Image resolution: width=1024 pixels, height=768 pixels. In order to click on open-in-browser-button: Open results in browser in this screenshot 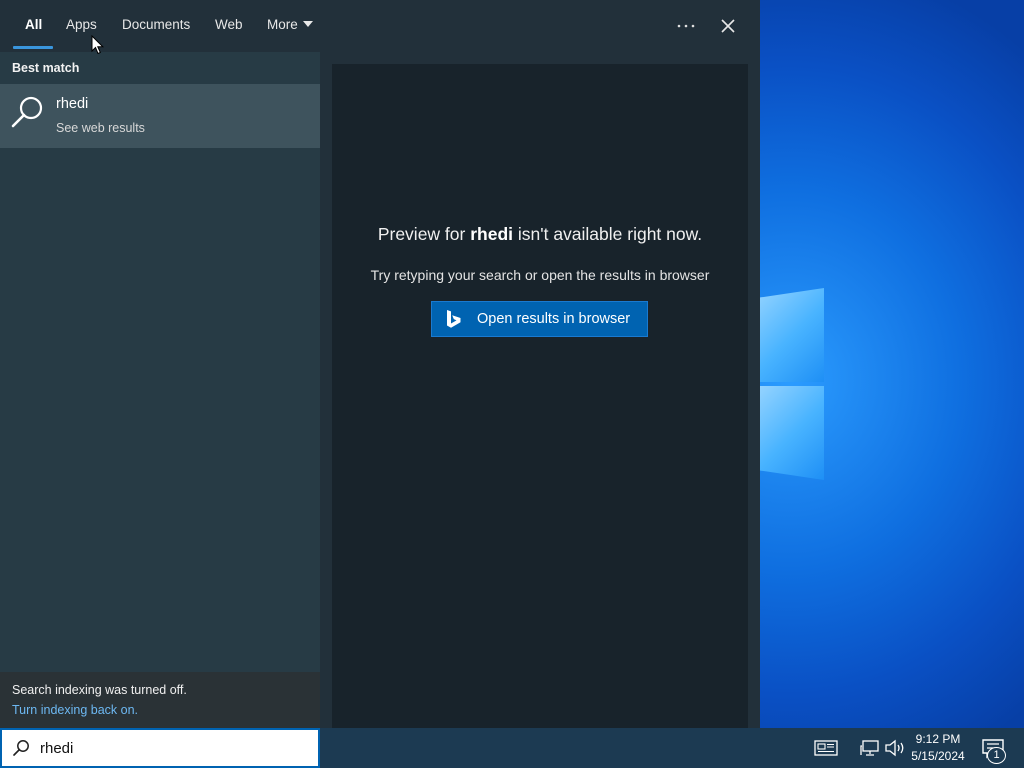, I will do `click(539, 319)`.